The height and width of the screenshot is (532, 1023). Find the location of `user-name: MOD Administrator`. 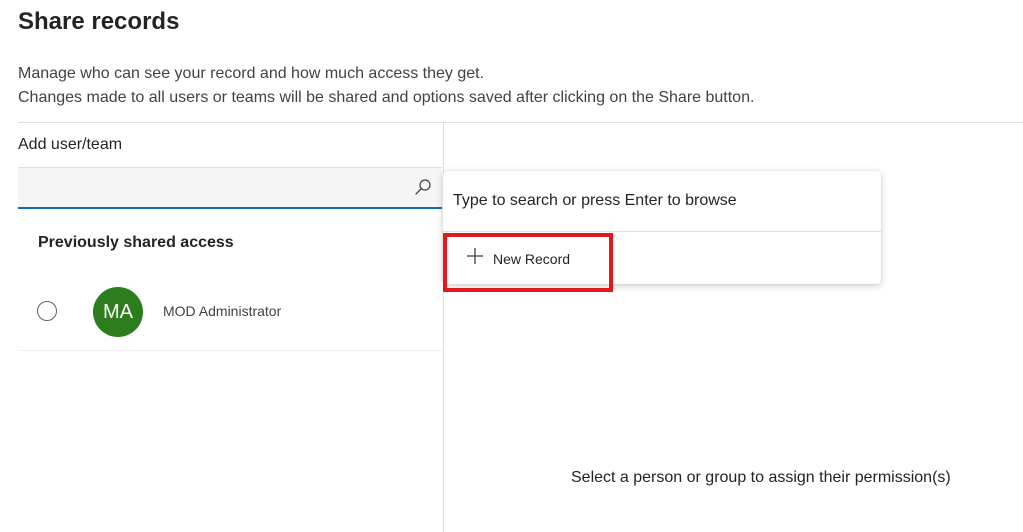

user-name: MOD Administrator is located at coordinates (222, 311).